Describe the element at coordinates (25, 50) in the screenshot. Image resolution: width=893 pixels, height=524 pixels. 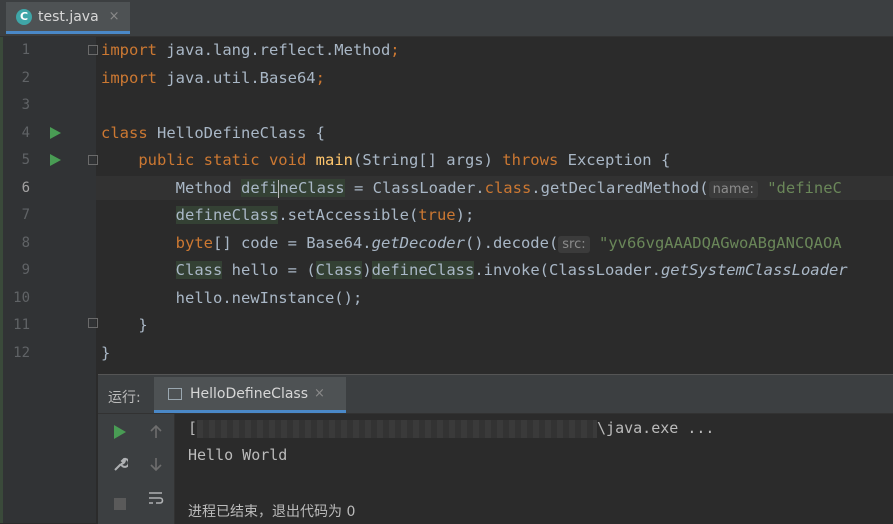
I see `line-number: 1` at that location.